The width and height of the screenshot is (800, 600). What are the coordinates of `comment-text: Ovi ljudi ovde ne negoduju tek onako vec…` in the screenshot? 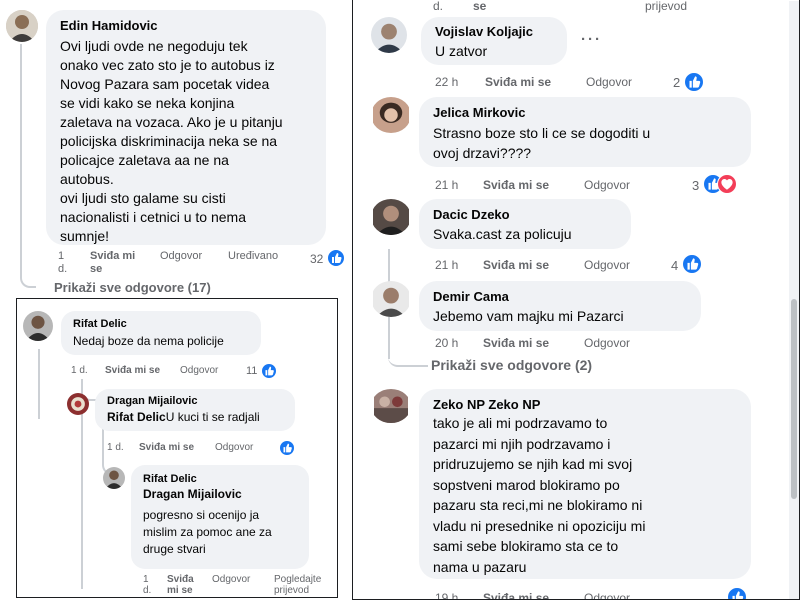 It's located at (171, 141).